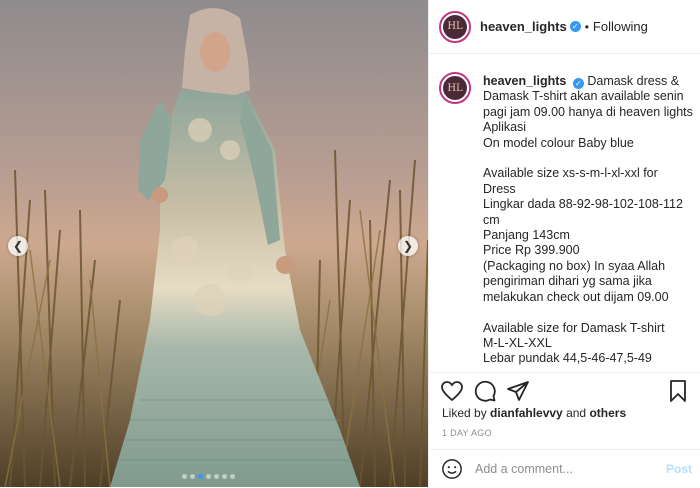 The width and height of the screenshot is (700, 488). Describe the element at coordinates (564, 390) in the screenshot. I see `action-bar` at that location.